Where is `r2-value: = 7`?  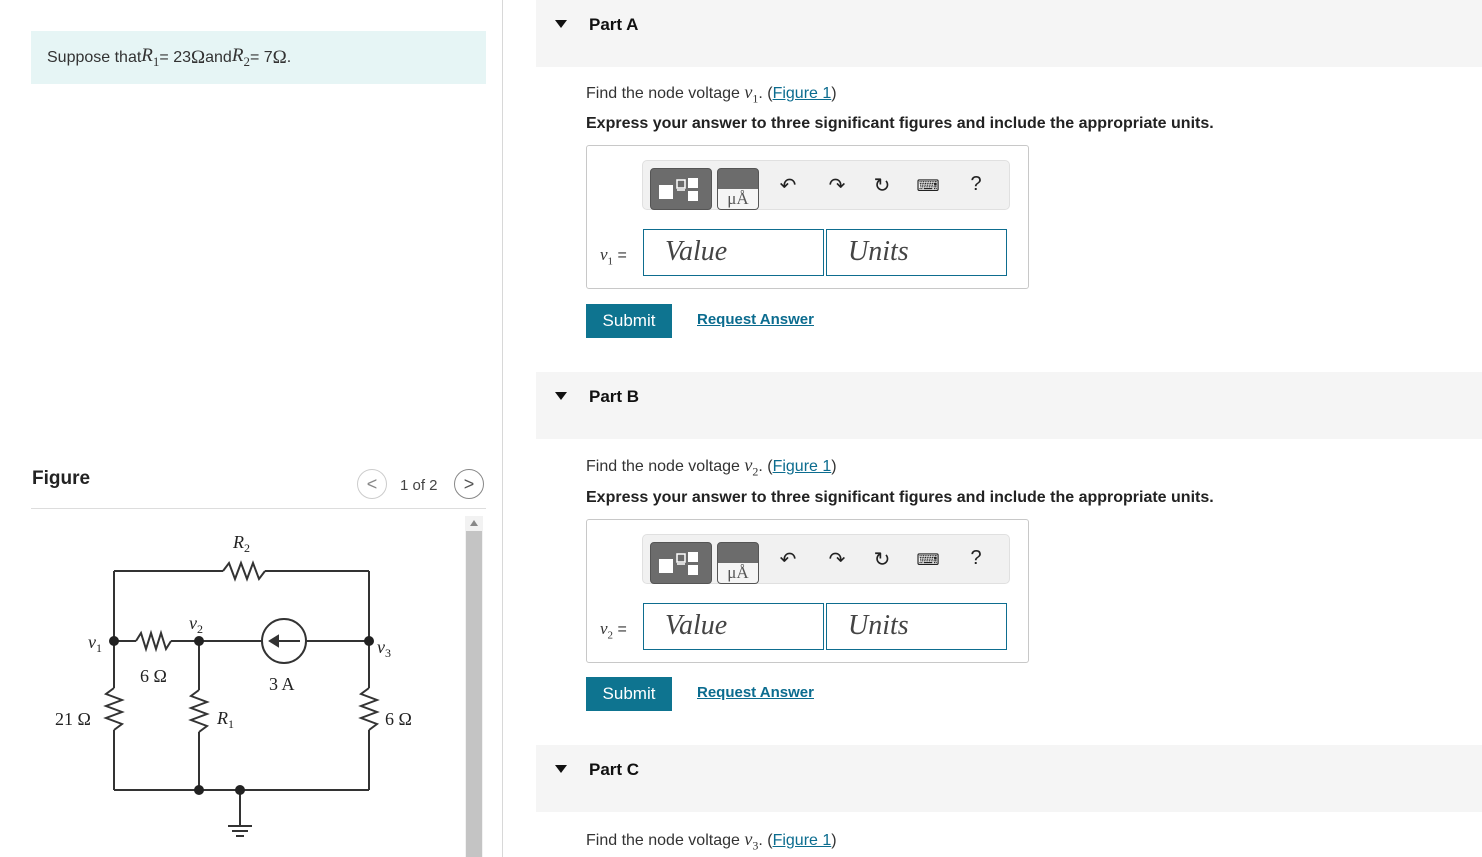
r2-value: = 7 is located at coordinates (261, 57).